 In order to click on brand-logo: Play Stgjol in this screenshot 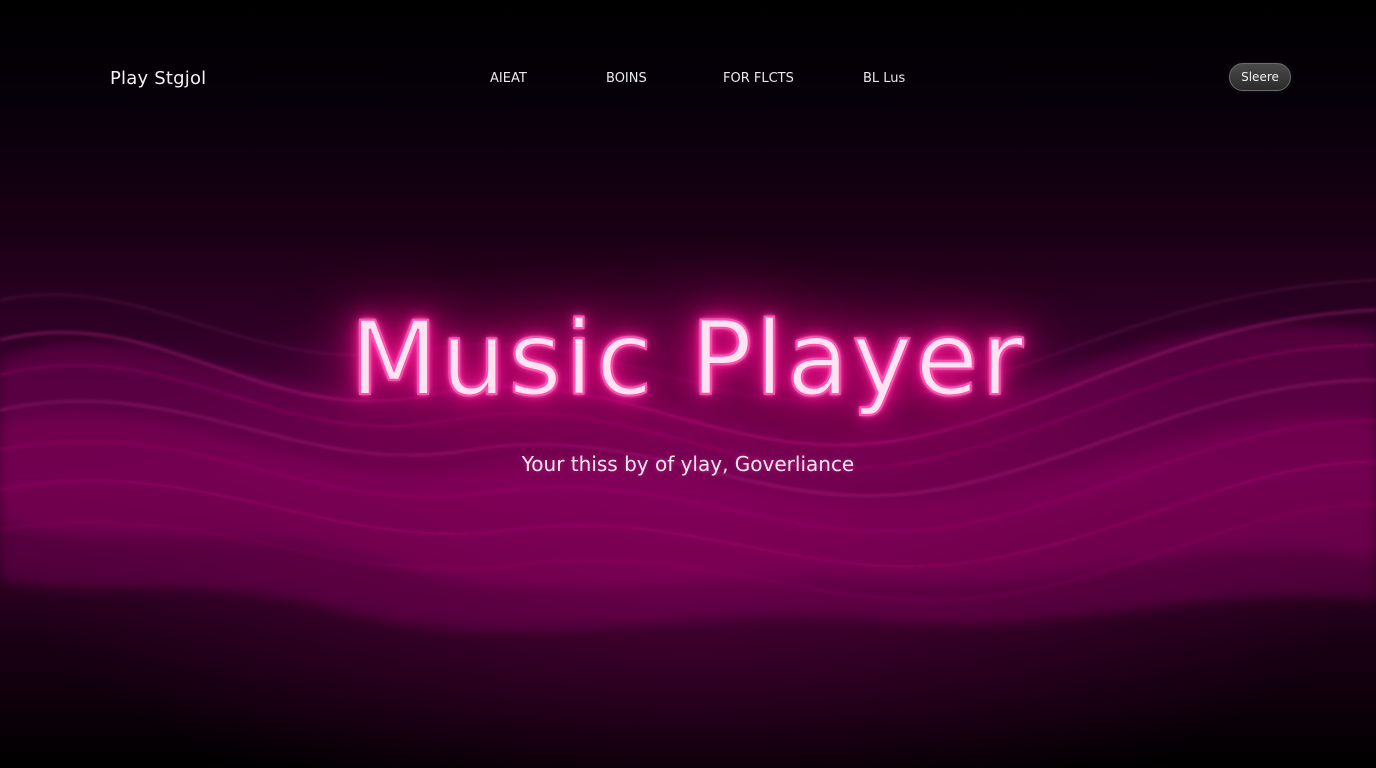, I will do `click(158, 78)`.